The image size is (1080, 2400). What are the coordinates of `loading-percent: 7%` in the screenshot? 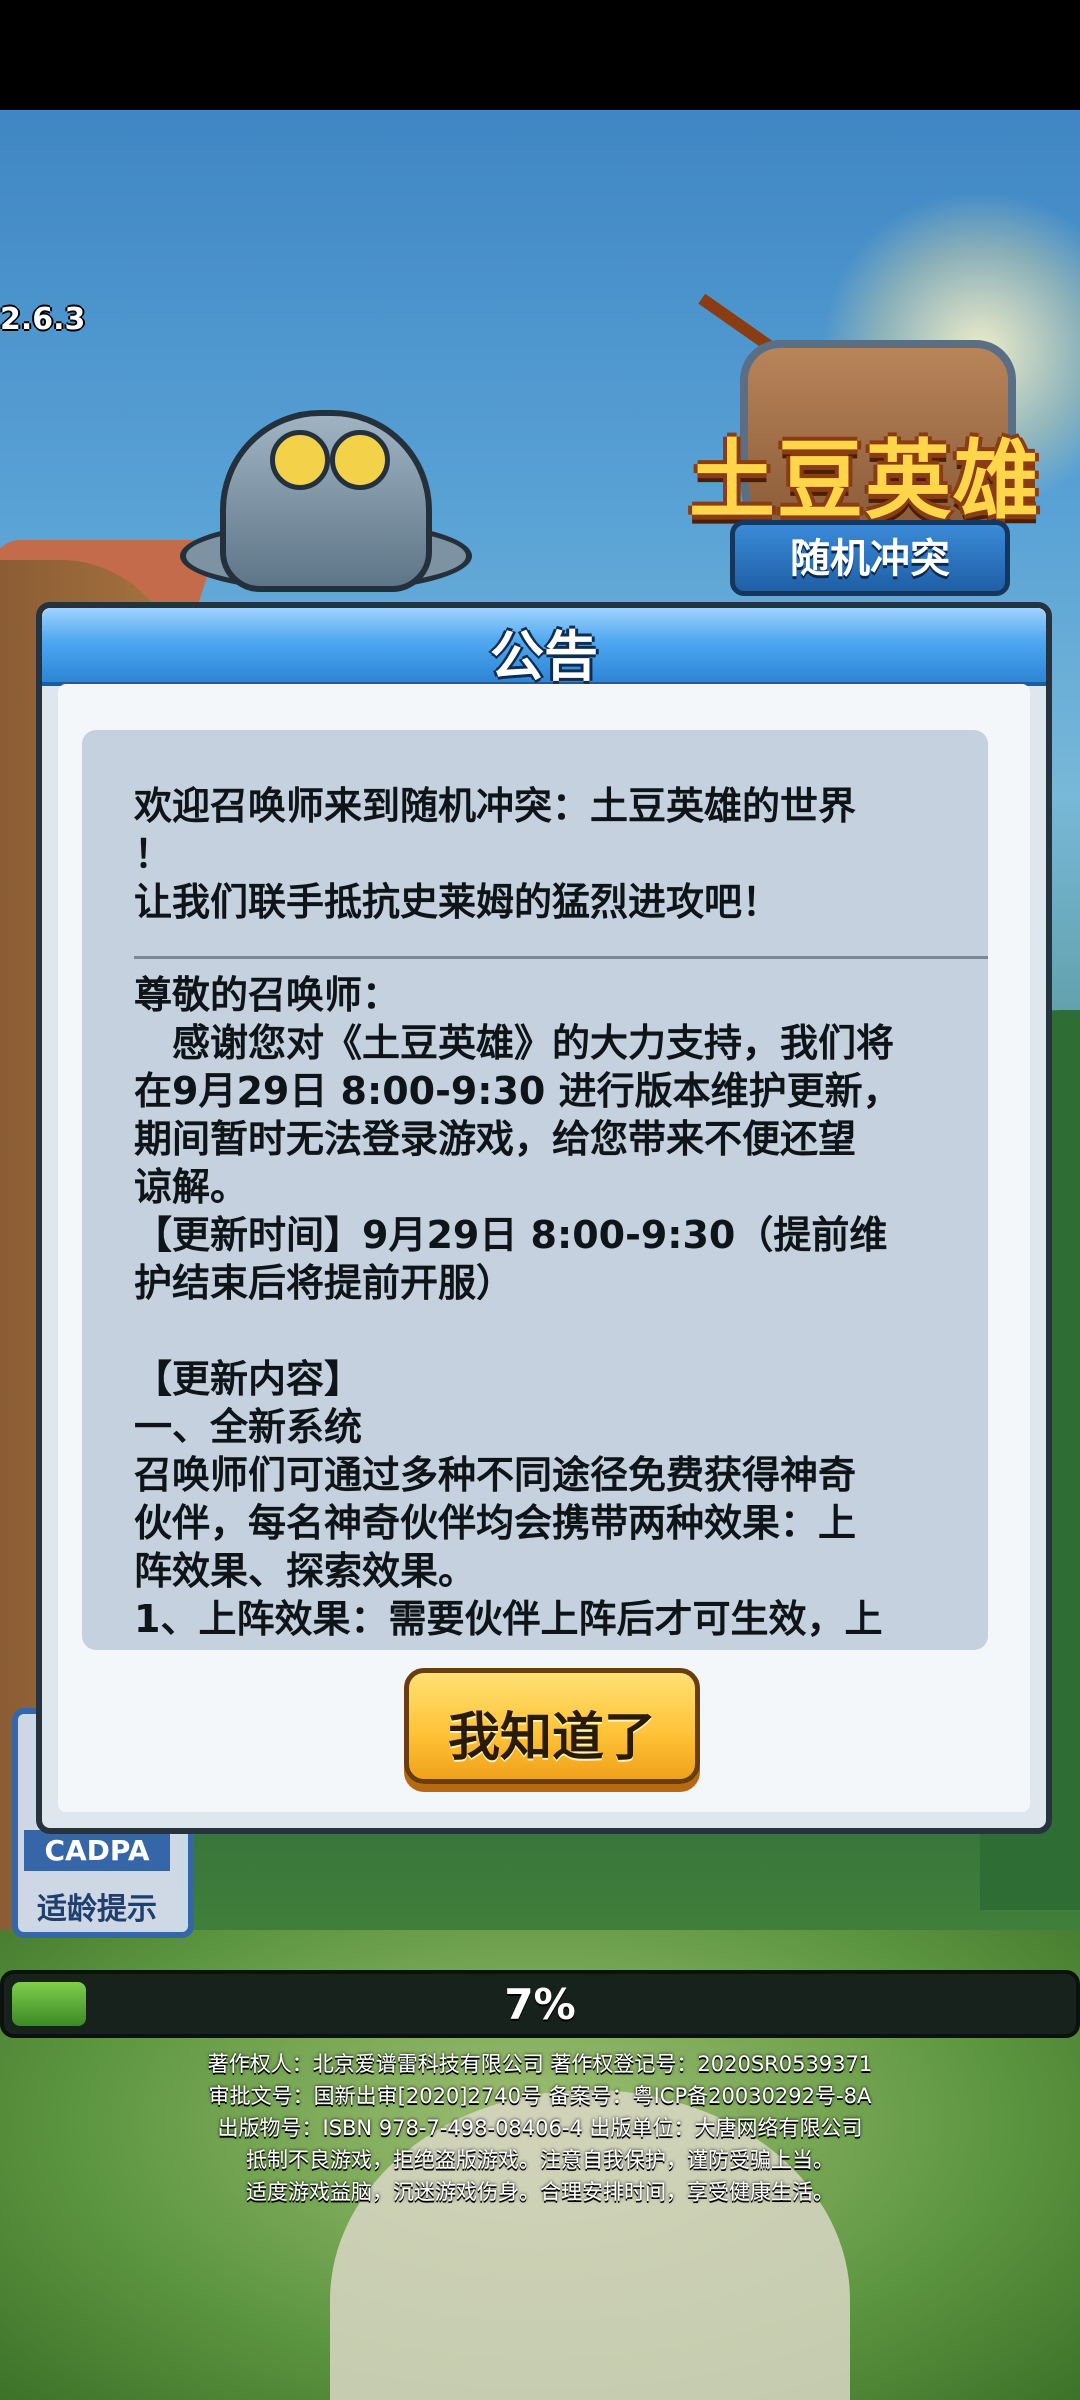 It's located at (540, 2004).